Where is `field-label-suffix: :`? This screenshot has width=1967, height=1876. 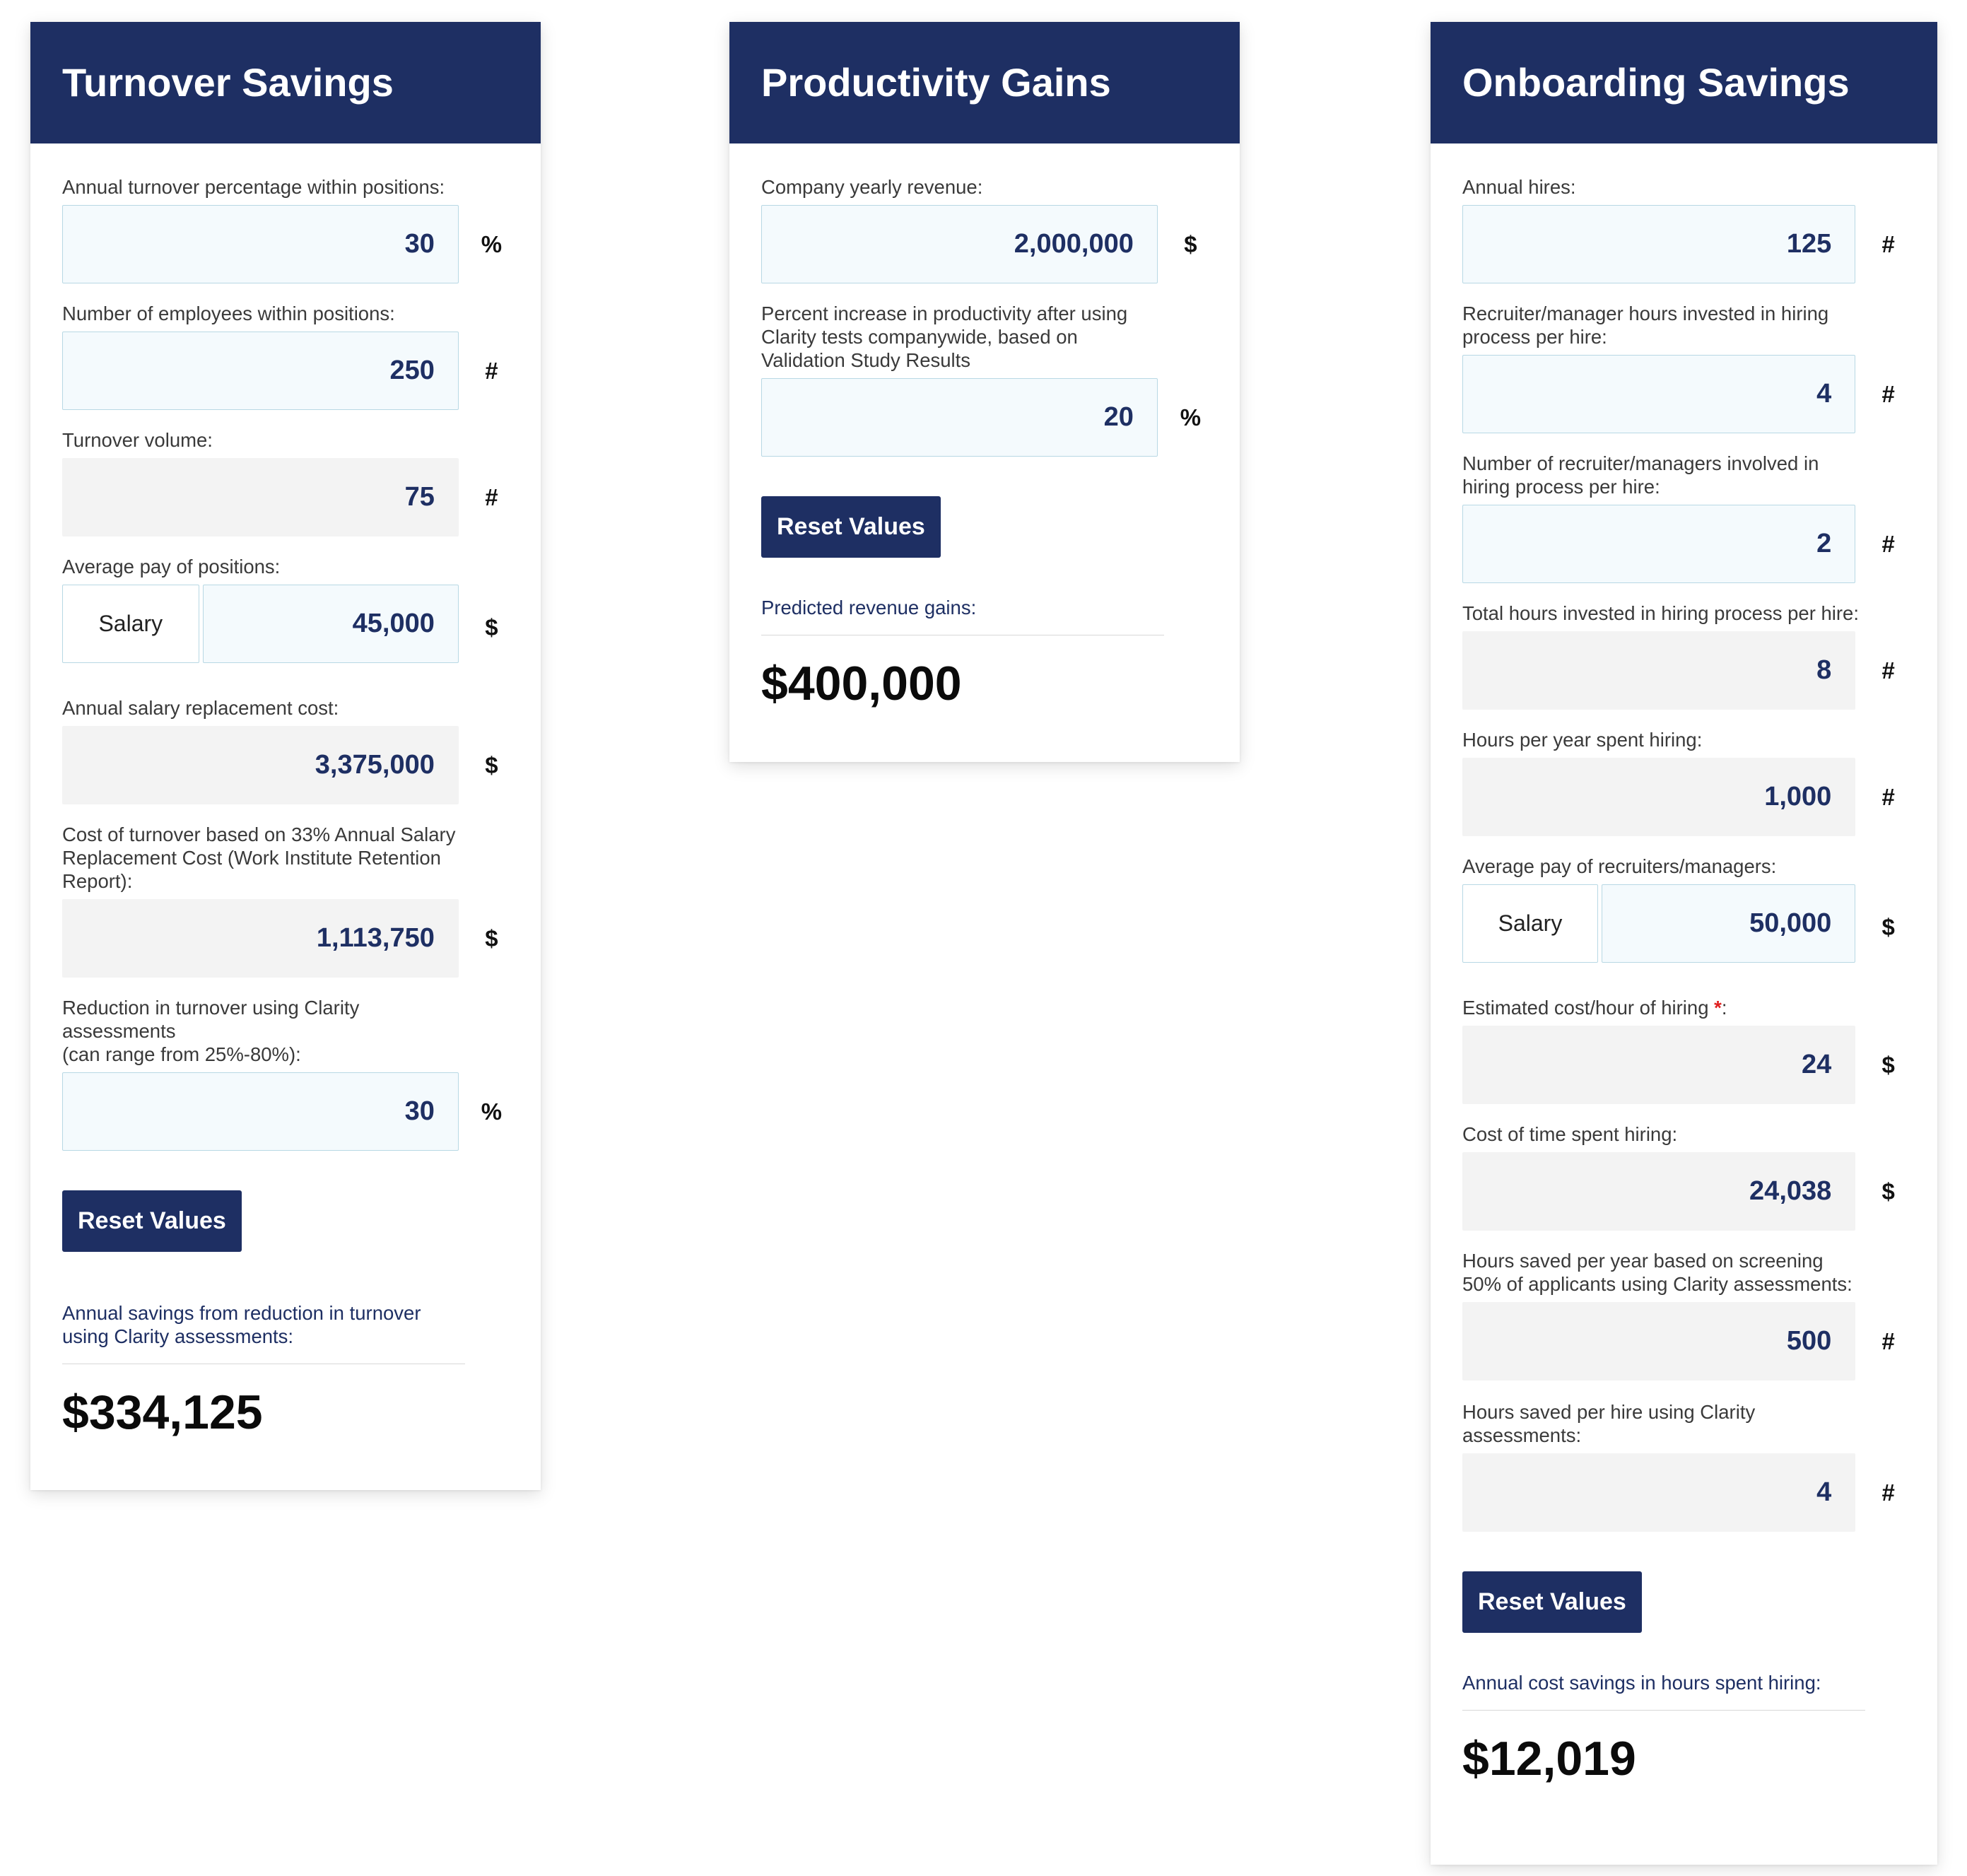
field-label-suffix: : is located at coordinates (1724, 1008).